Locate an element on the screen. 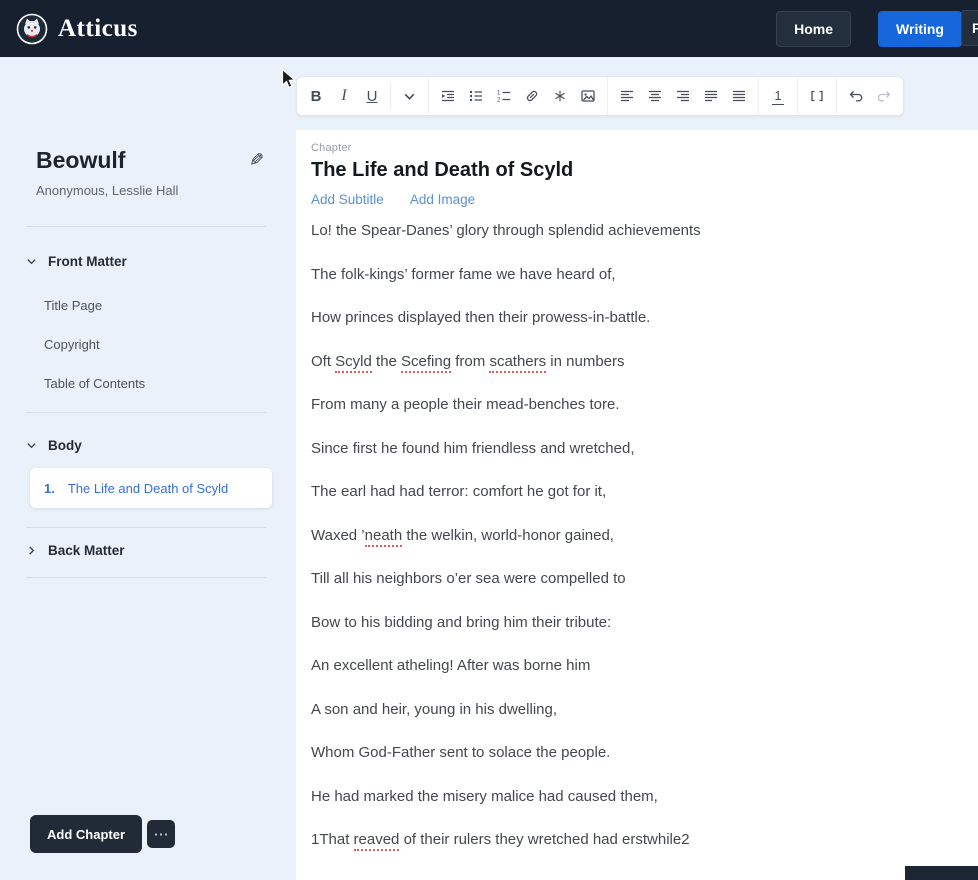 Image resolution: width=978 pixels, height=880 pixels. svg-text: 2 is located at coordinates (499, 101).